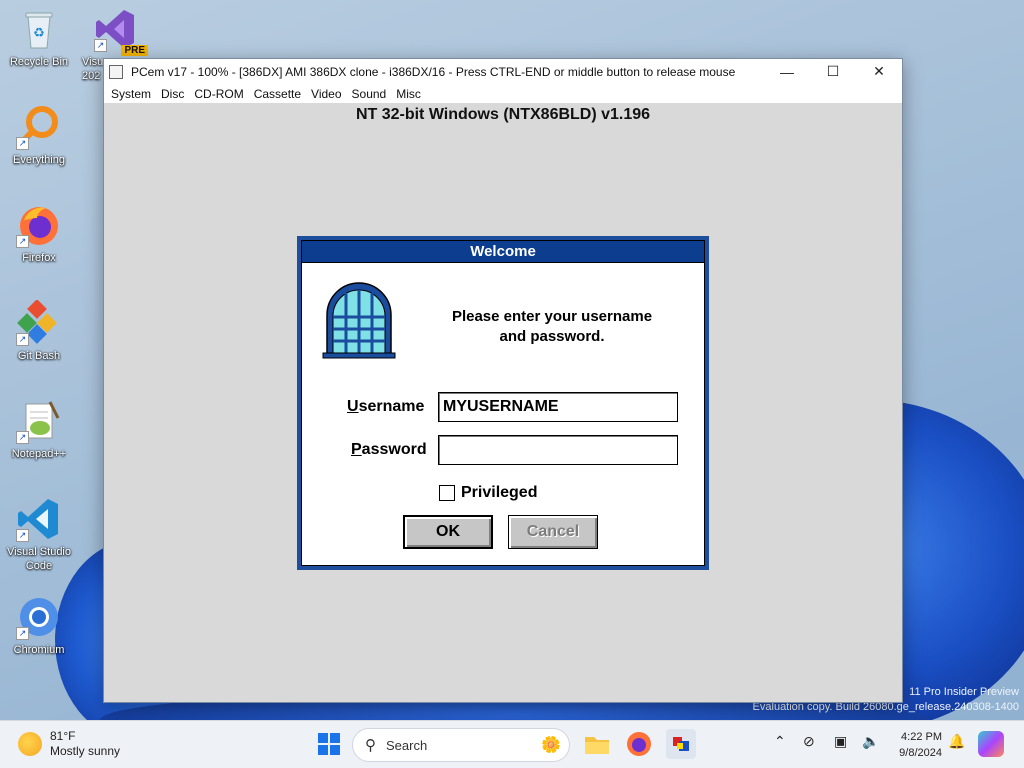 This screenshot has height=768, width=1024. What do you see at coordinates (85, 751) in the screenshot?
I see `weather-desc: Mostly sunny` at bounding box center [85, 751].